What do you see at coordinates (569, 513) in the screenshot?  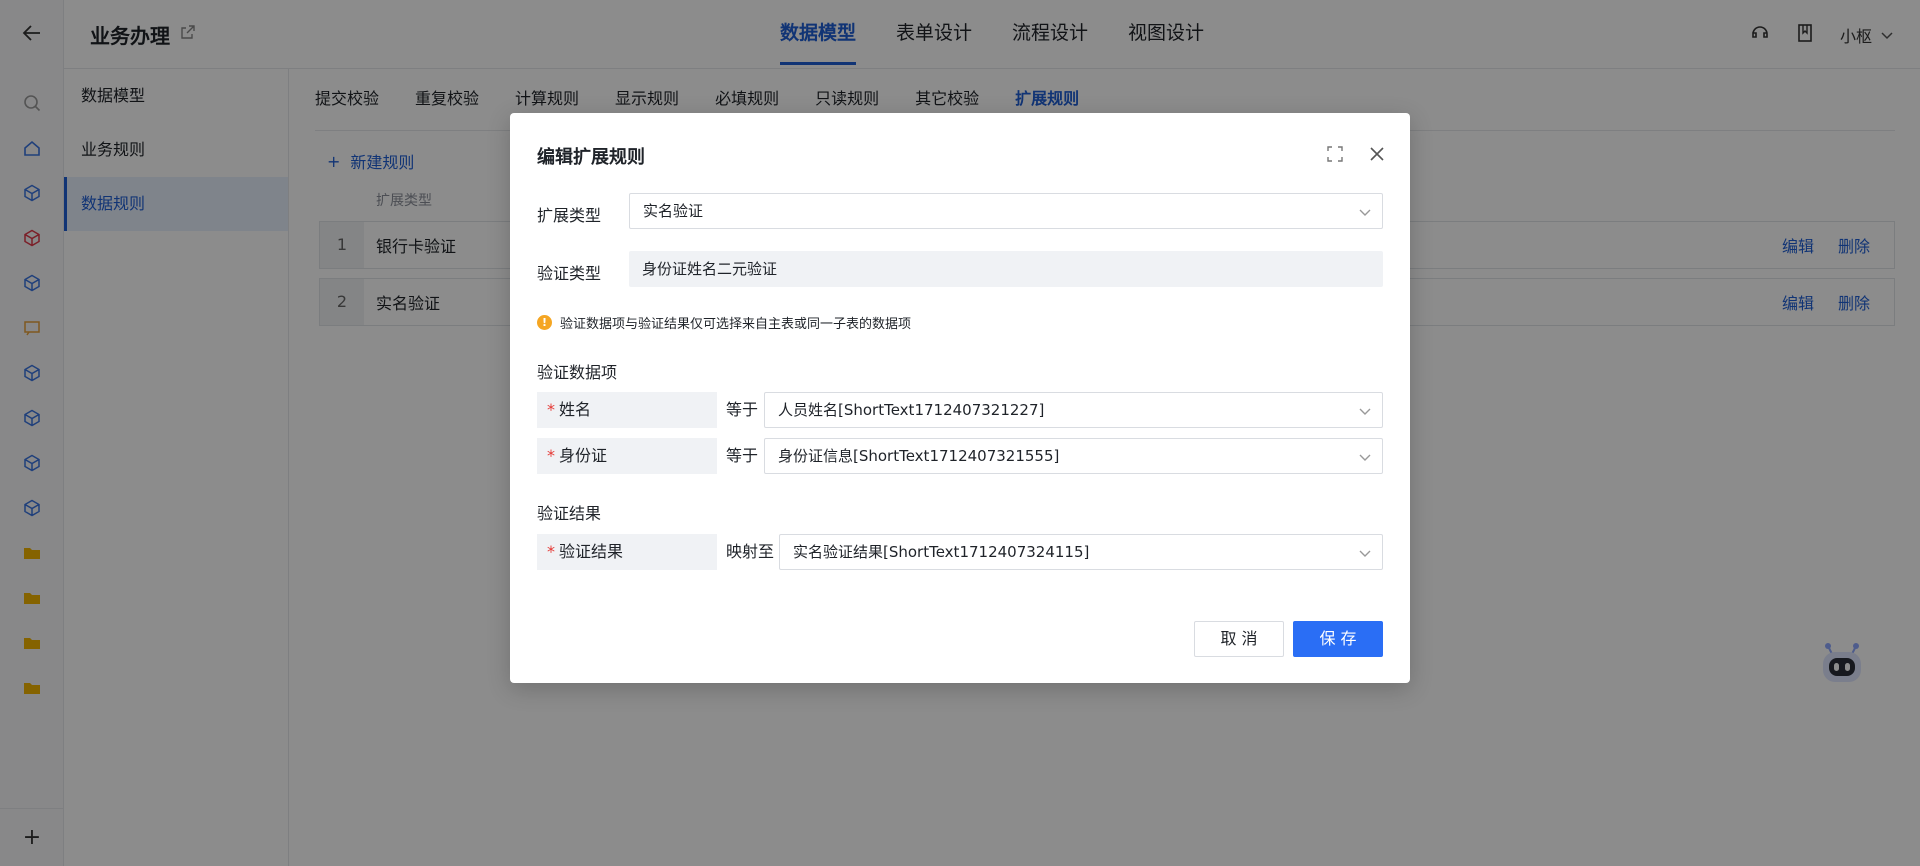 I see `result-title: 验证结果` at bounding box center [569, 513].